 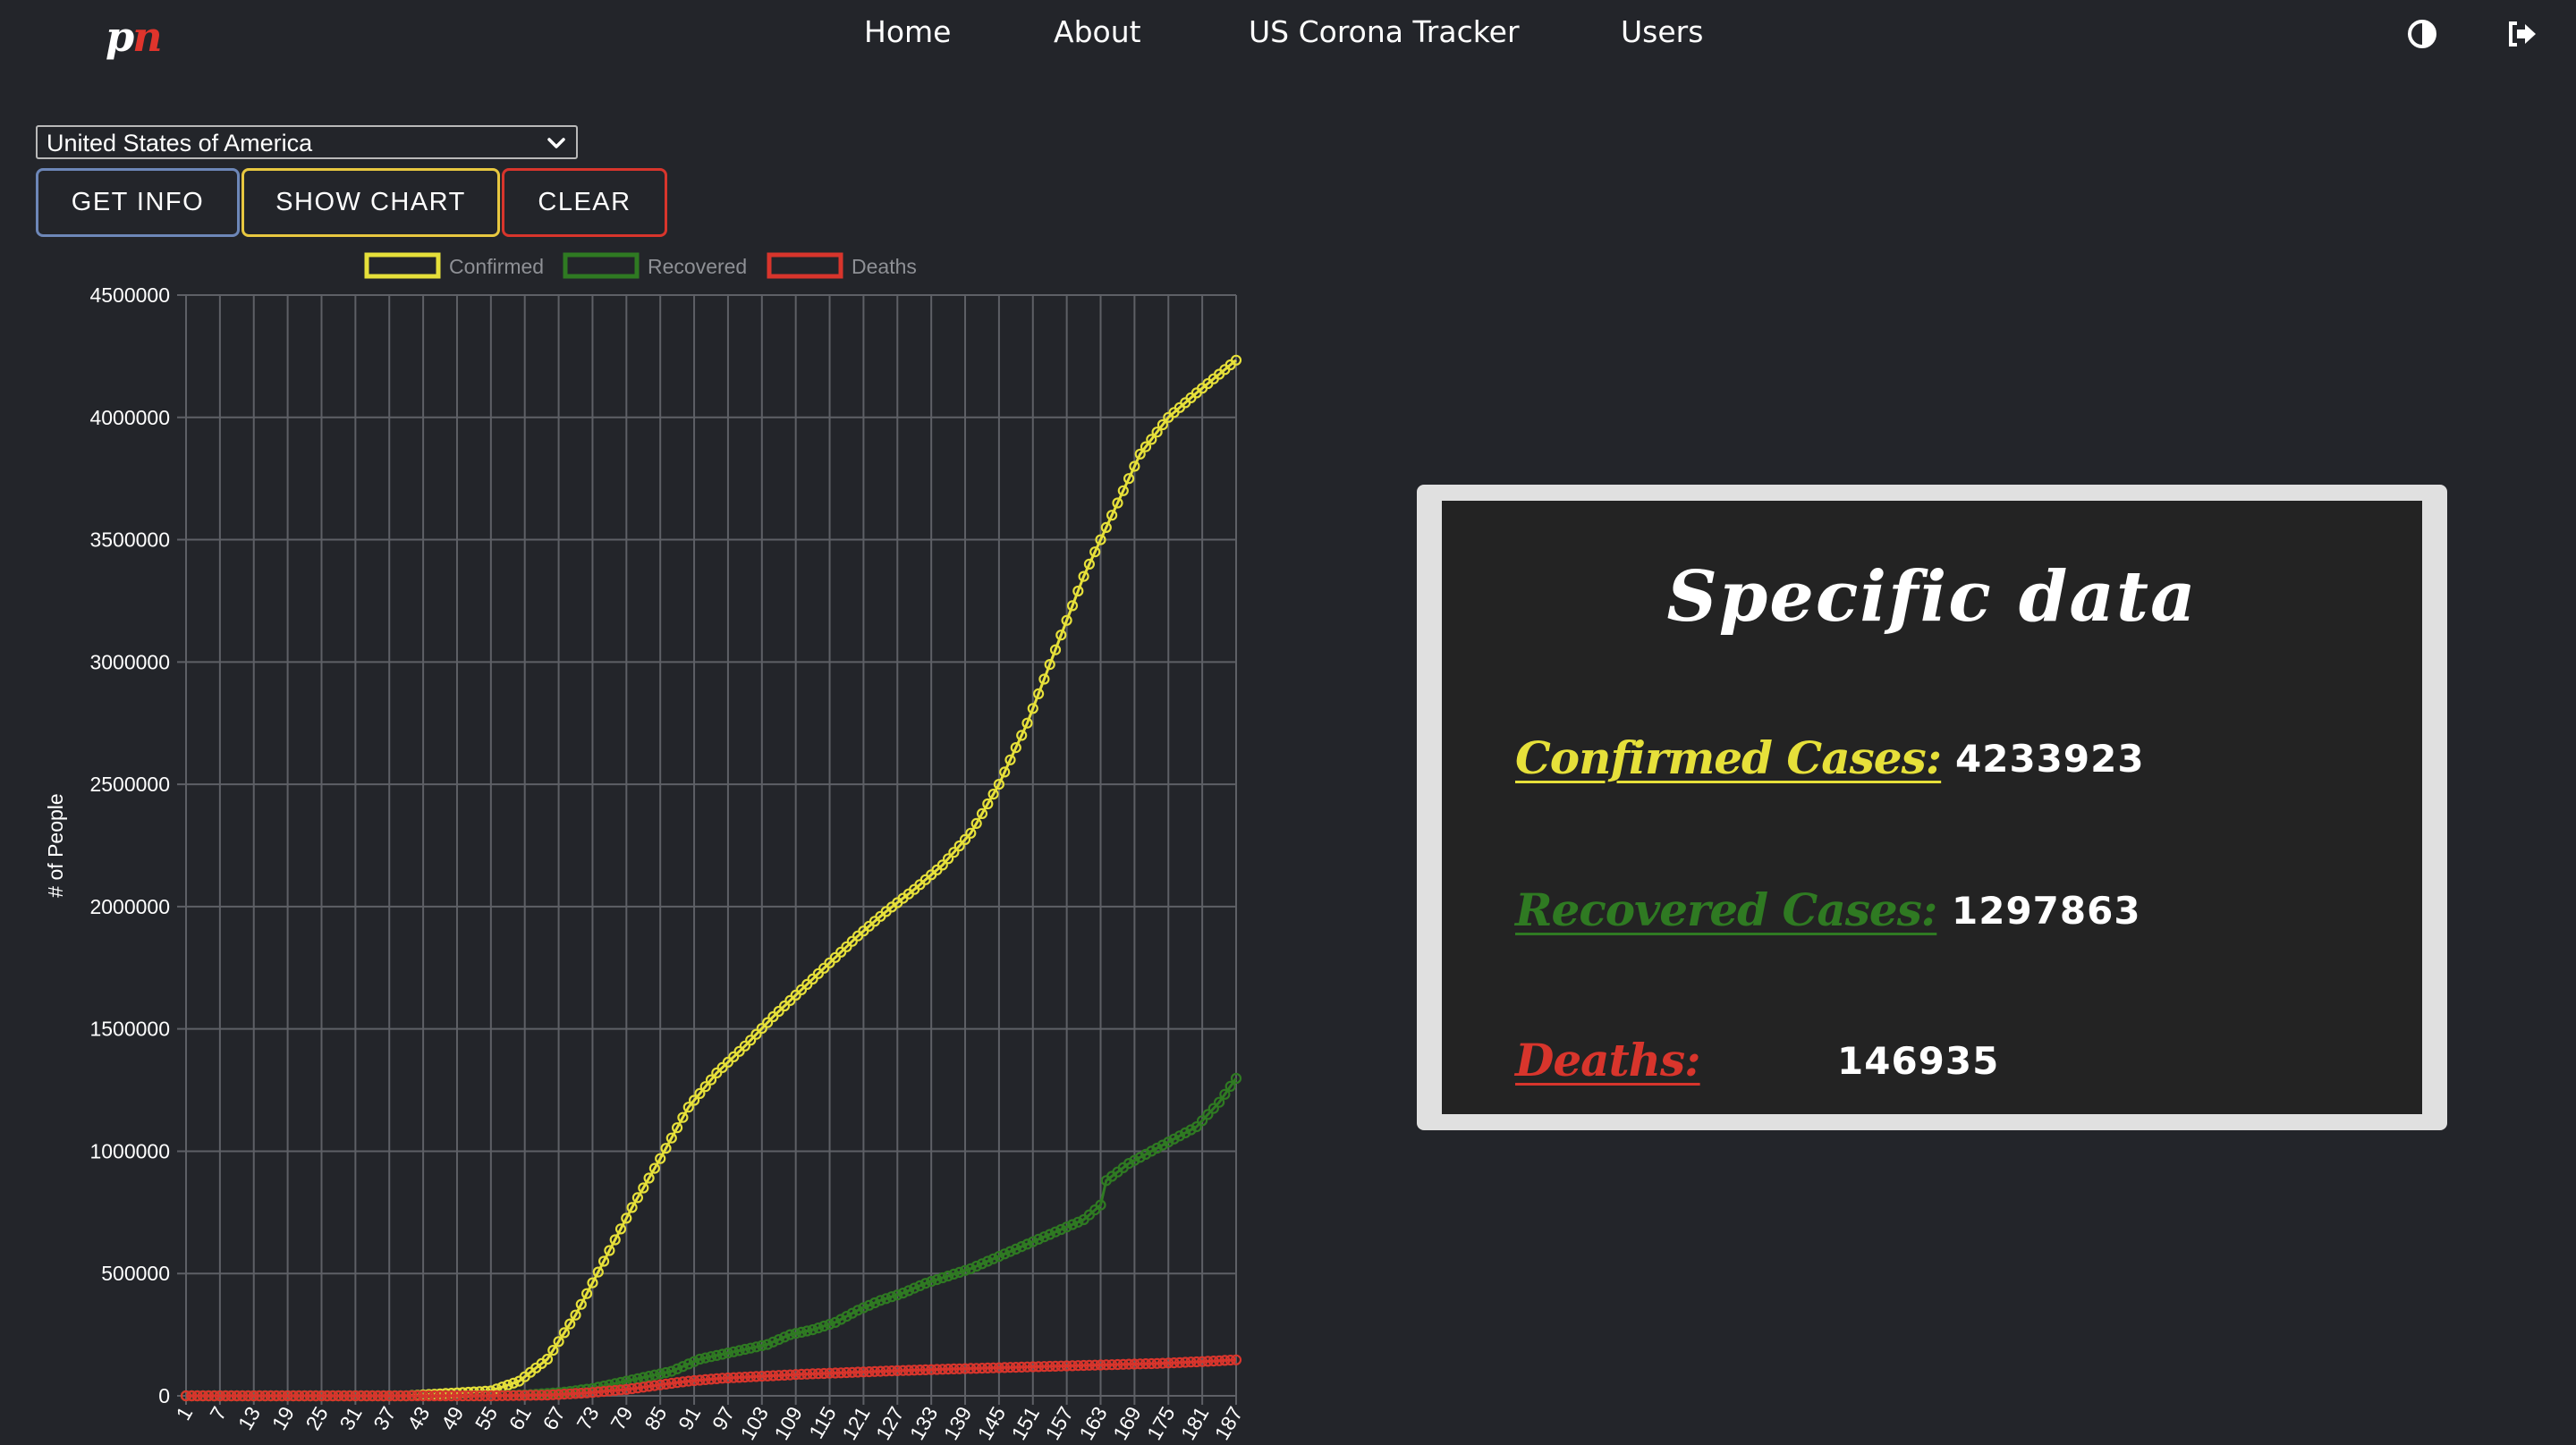 I want to click on x-tick-label: 1, so click(x=184, y=1413).